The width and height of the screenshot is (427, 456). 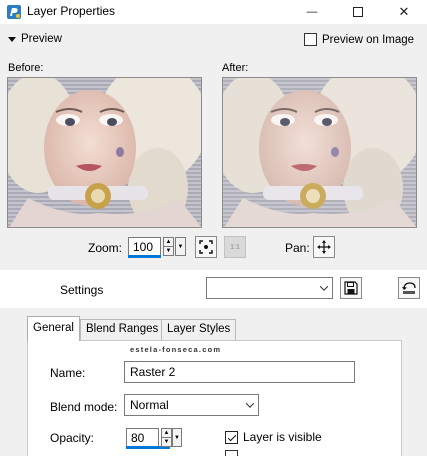 What do you see at coordinates (297, 248) in the screenshot?
I see `pan-label: Pan:` at bounding box center [297, 248].